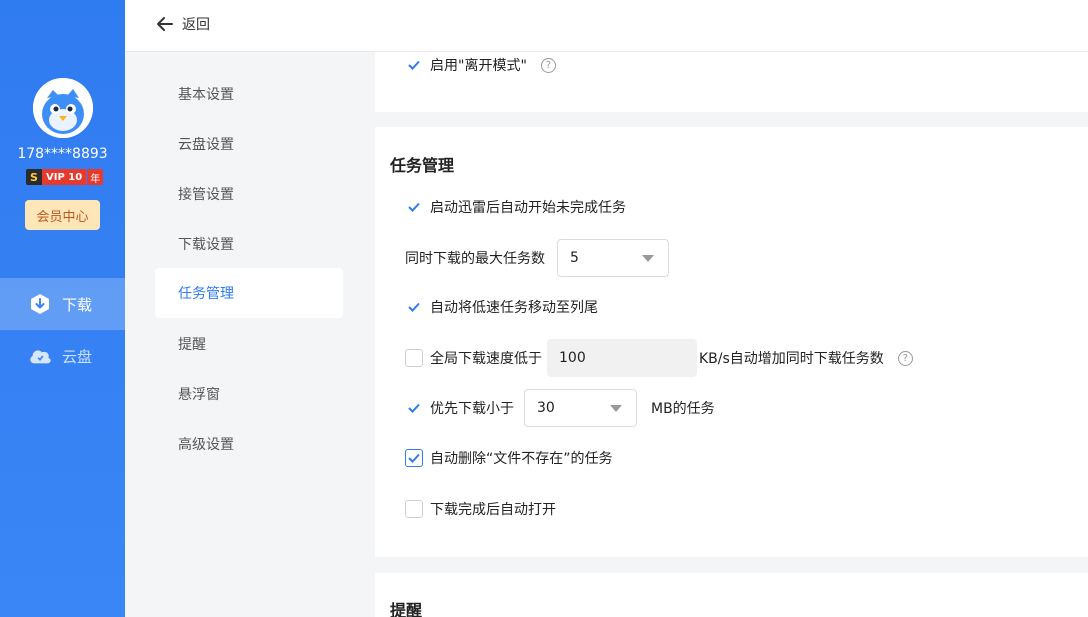 Image resolution: width=1088 pixels, height=617 pixels. What do you see at coordinates (249, 394) in the screenshot?
I see `settings-menu-floating-window: 悬浮窗` at bounding box center [249, 394].